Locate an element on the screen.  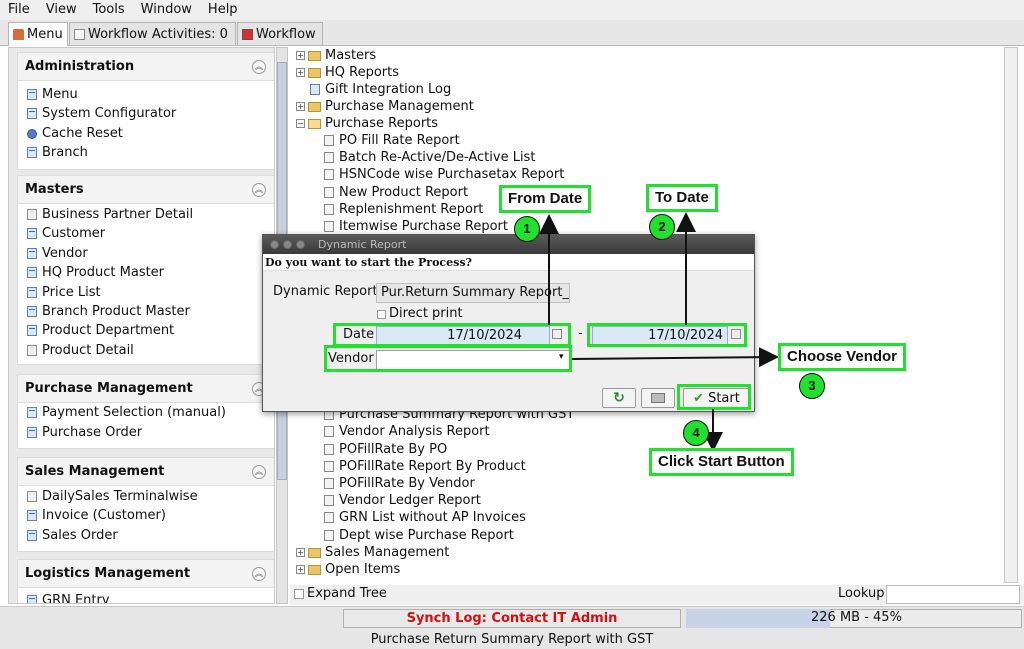
annotation-choose-vendor: Choose Vendor is located at coordinates (842, 357).